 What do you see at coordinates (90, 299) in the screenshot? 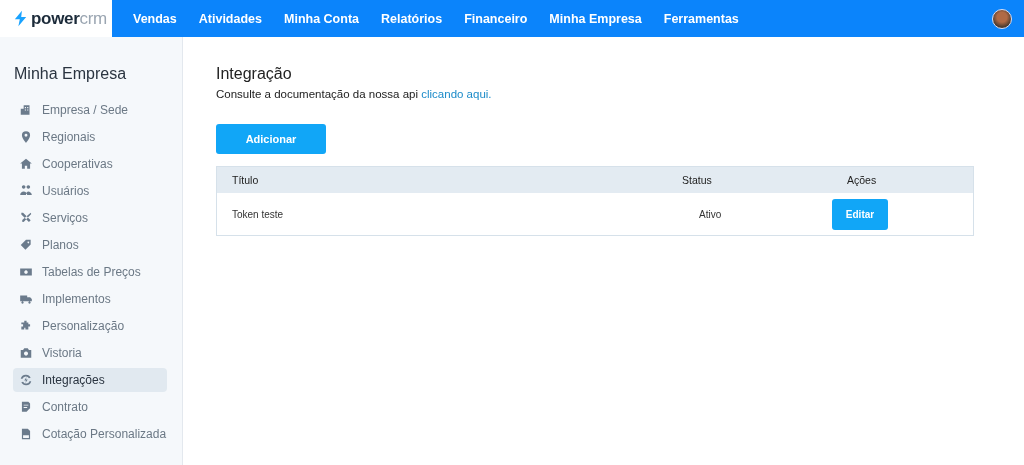
I see `sidebar-item: Implementos` at bounding box center [90, 299].